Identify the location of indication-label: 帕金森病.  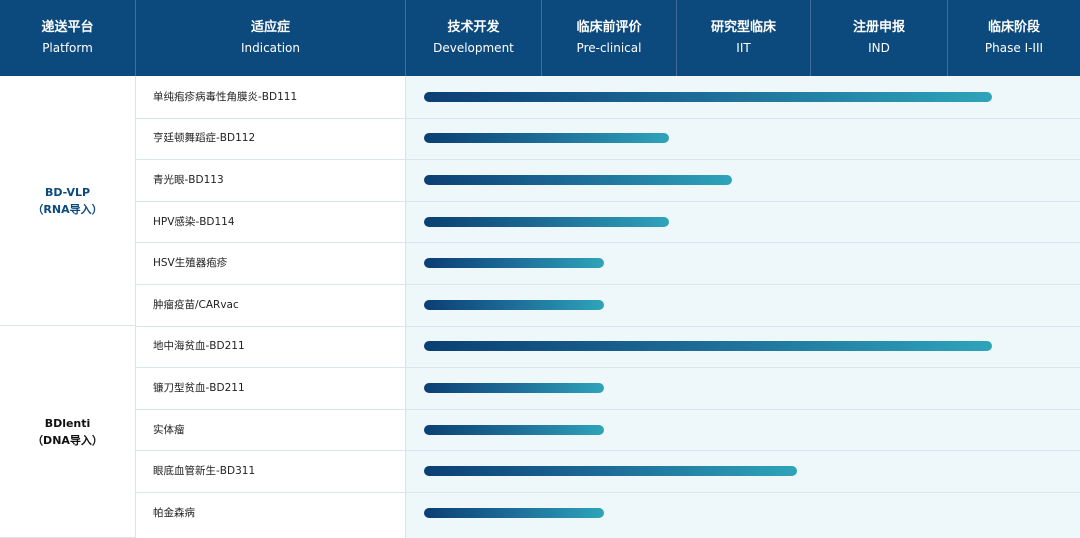
(174, 513).